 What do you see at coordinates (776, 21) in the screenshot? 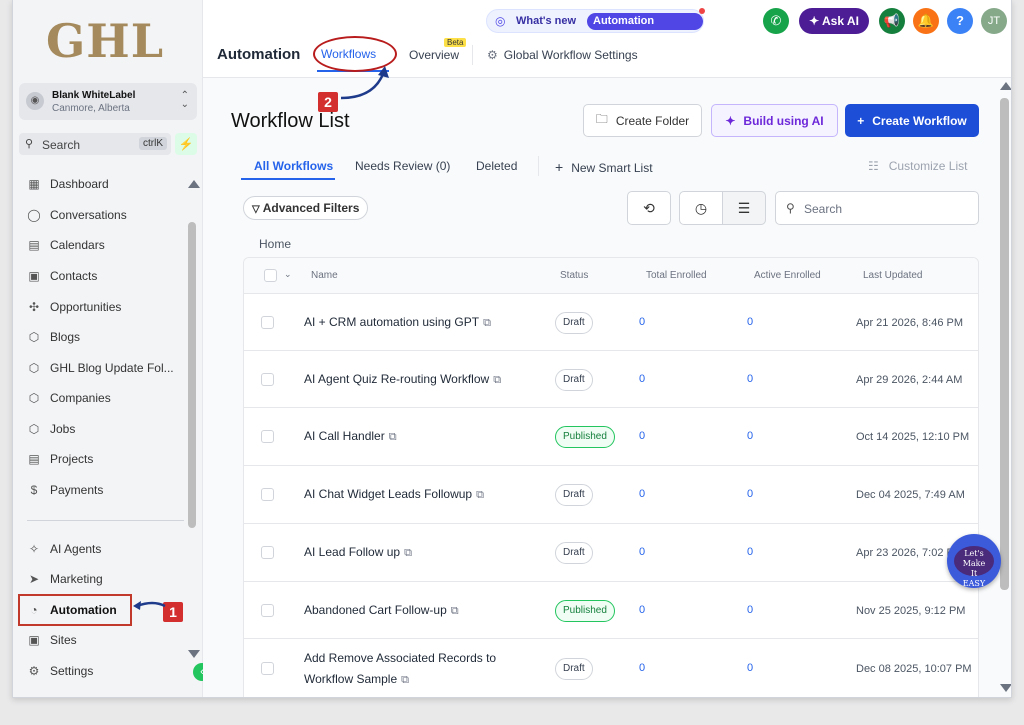
I see `phone-icon: ✆` at bounding box center [776, 21].